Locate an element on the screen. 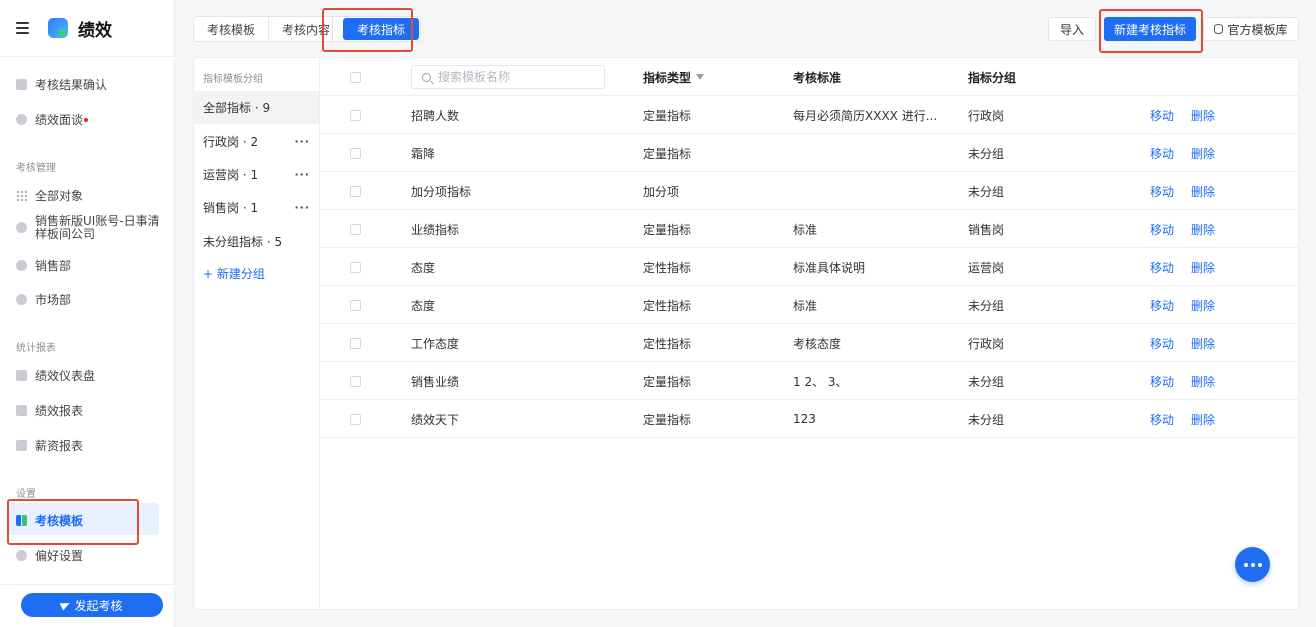 Image resolution: width=1316 pixels, height=627 pixels. tab-content: 考核内容 is located at coordinates (301, 29).